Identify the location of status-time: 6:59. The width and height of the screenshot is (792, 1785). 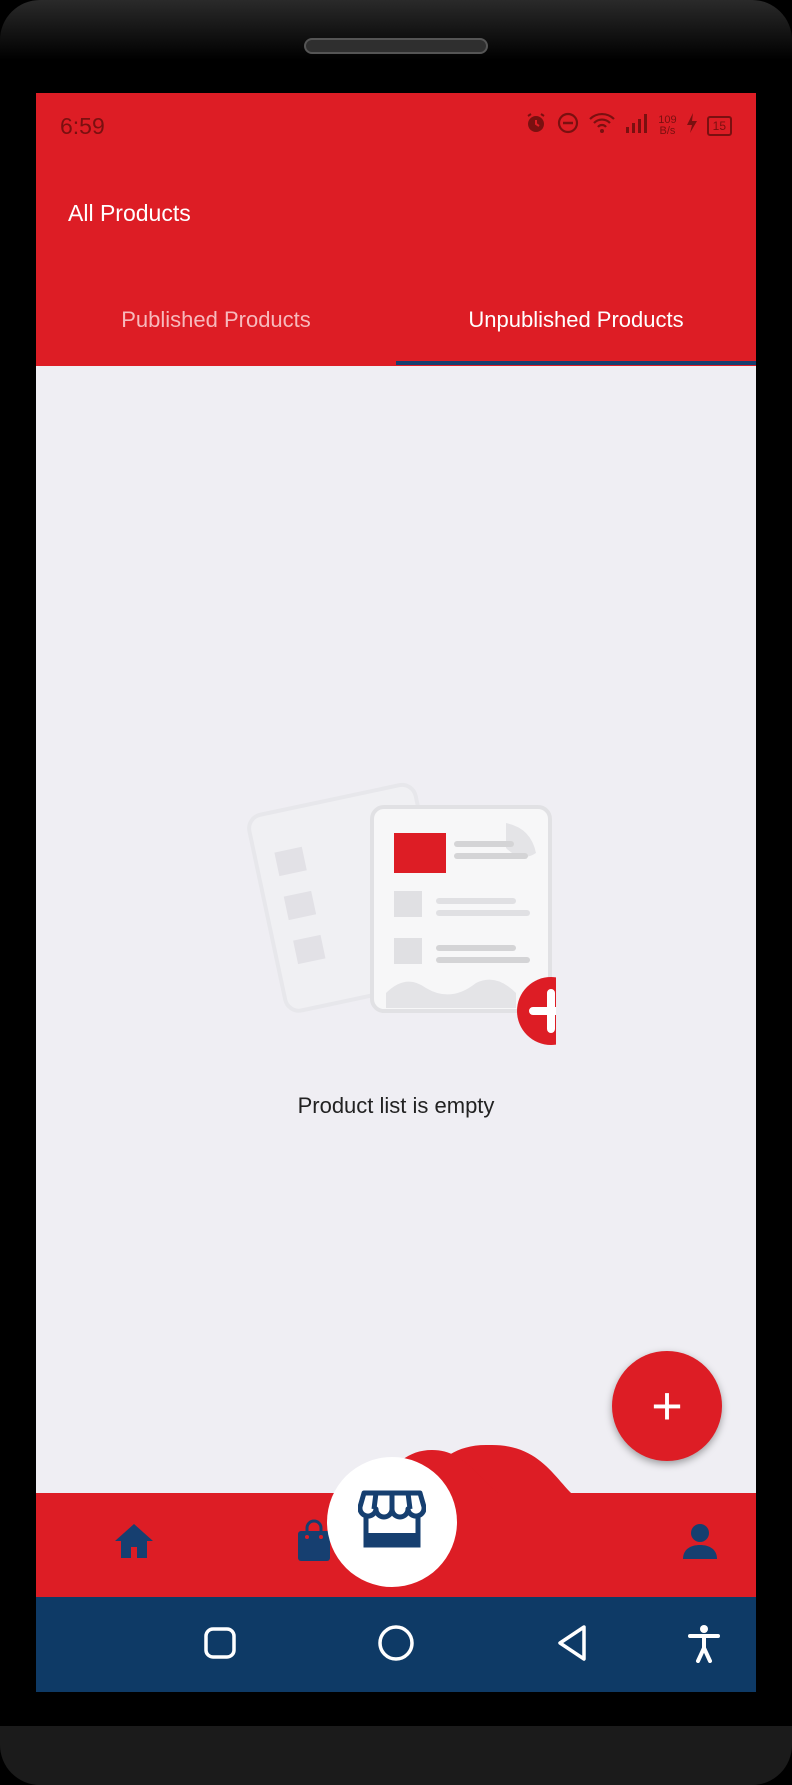
(82, 126).